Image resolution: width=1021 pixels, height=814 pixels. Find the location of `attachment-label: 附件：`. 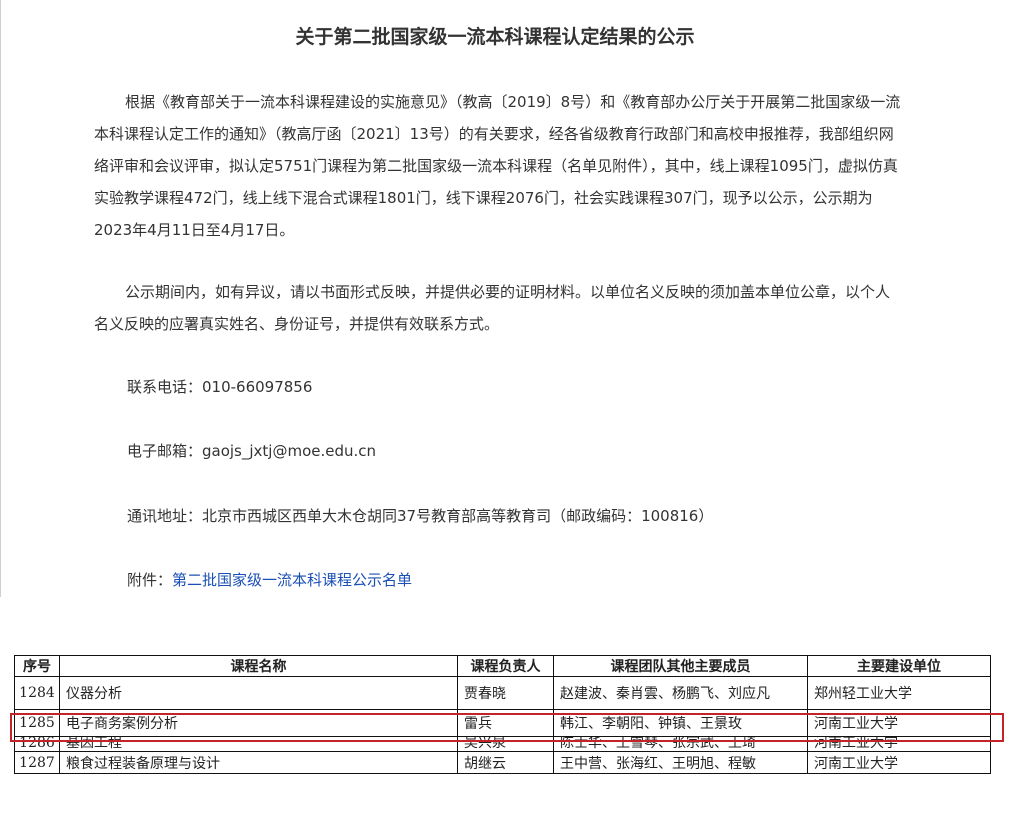

attachment-label: 附件： is located at coordinates (150, 580).